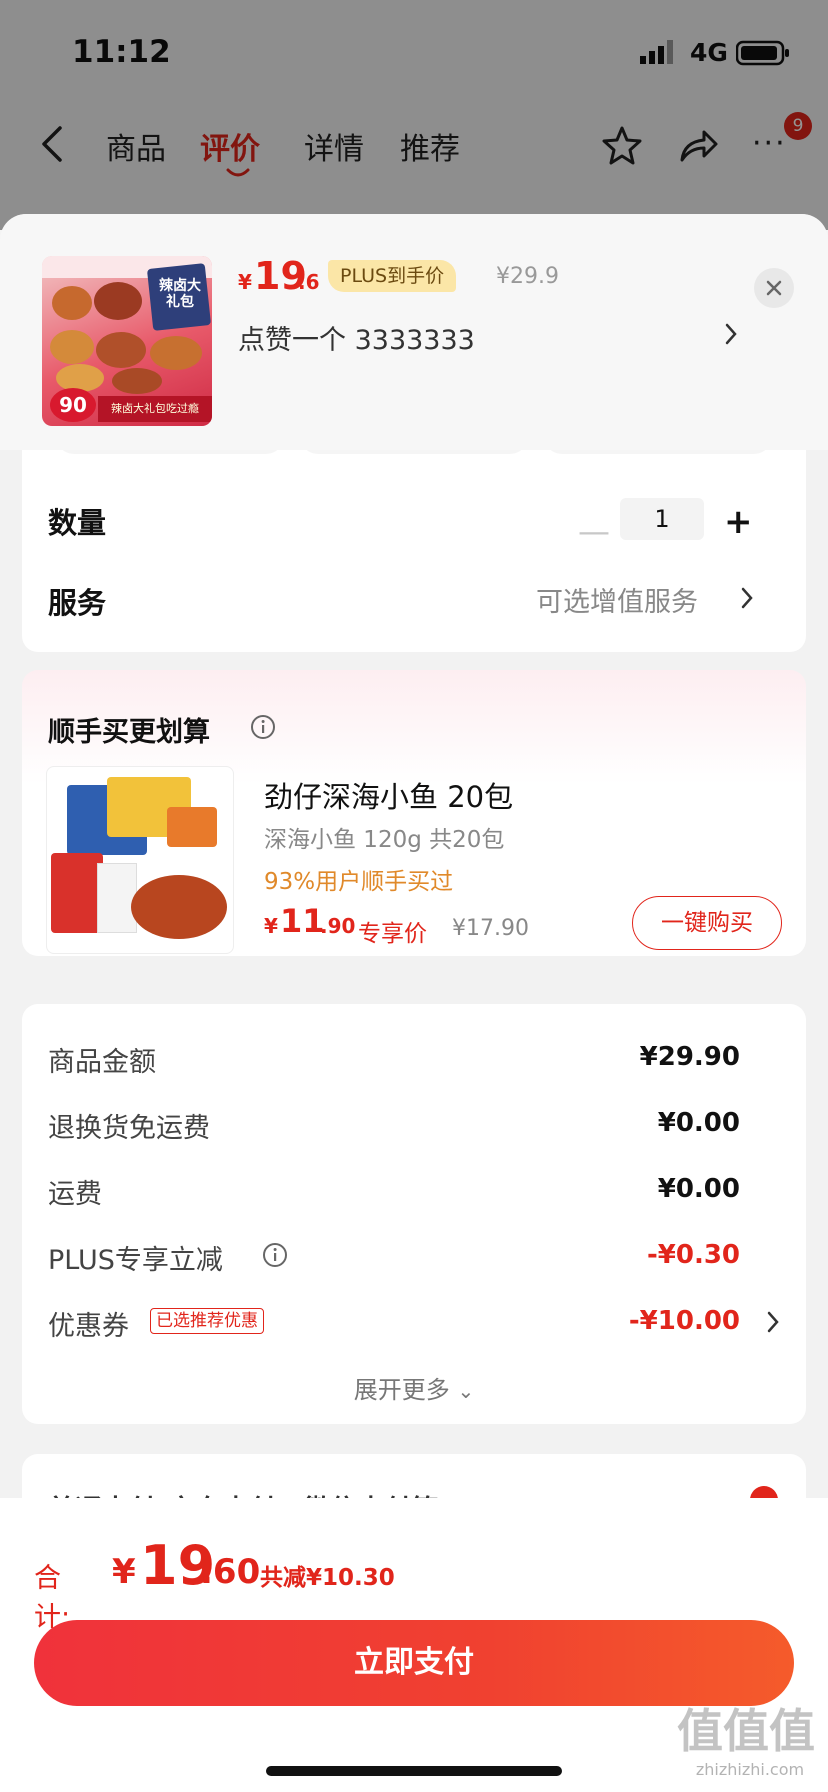  Describe the element at coordinates (392, 934) in the screenshot. I see `addon-price-label: 专享价` at that location.